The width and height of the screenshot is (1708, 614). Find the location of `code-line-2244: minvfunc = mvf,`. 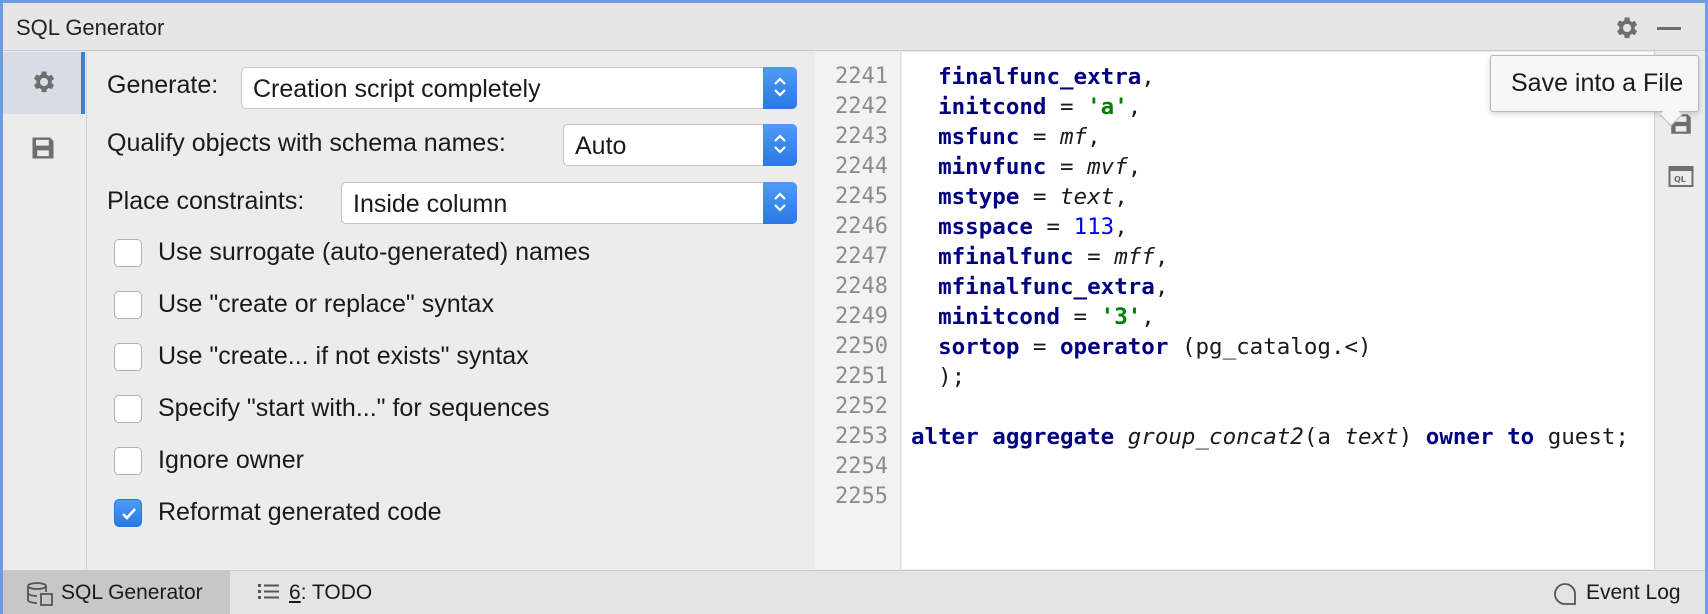

code-line-2244: minvfunc = mvf, is located at coordinates (1040, 167).